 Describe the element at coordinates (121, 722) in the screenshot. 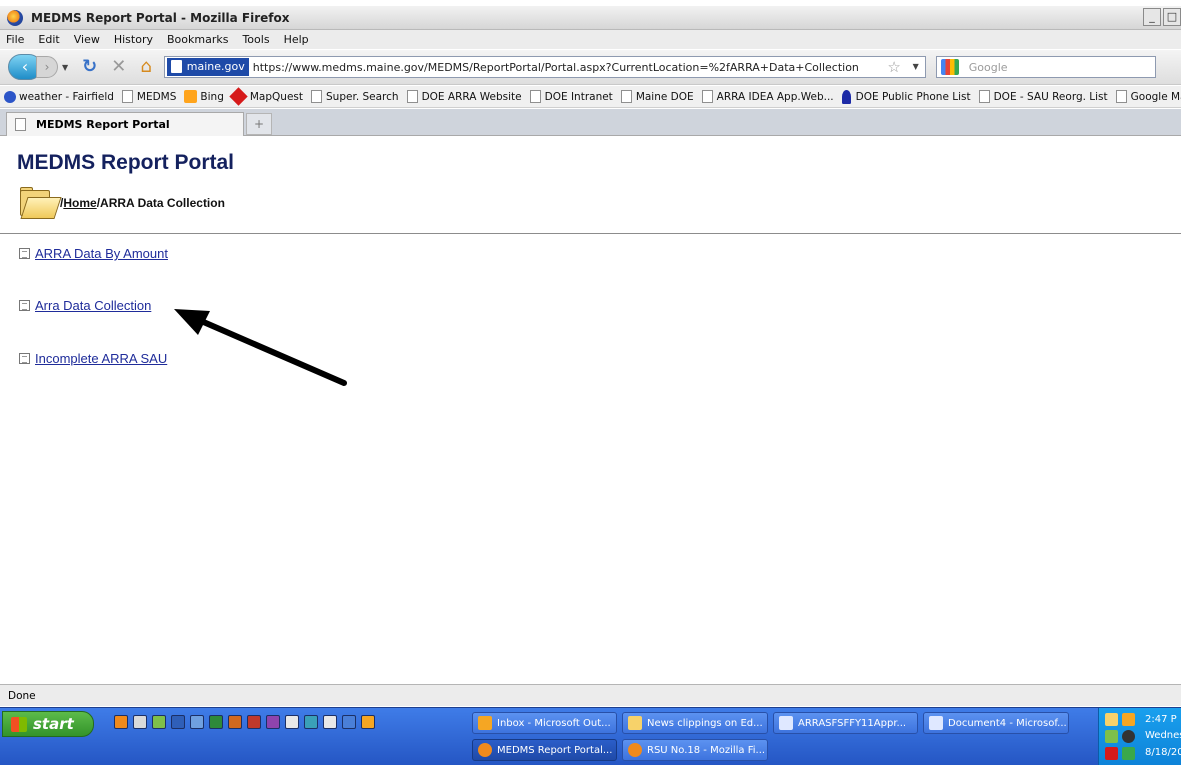

I see `firefox-launch-icon` at that location.